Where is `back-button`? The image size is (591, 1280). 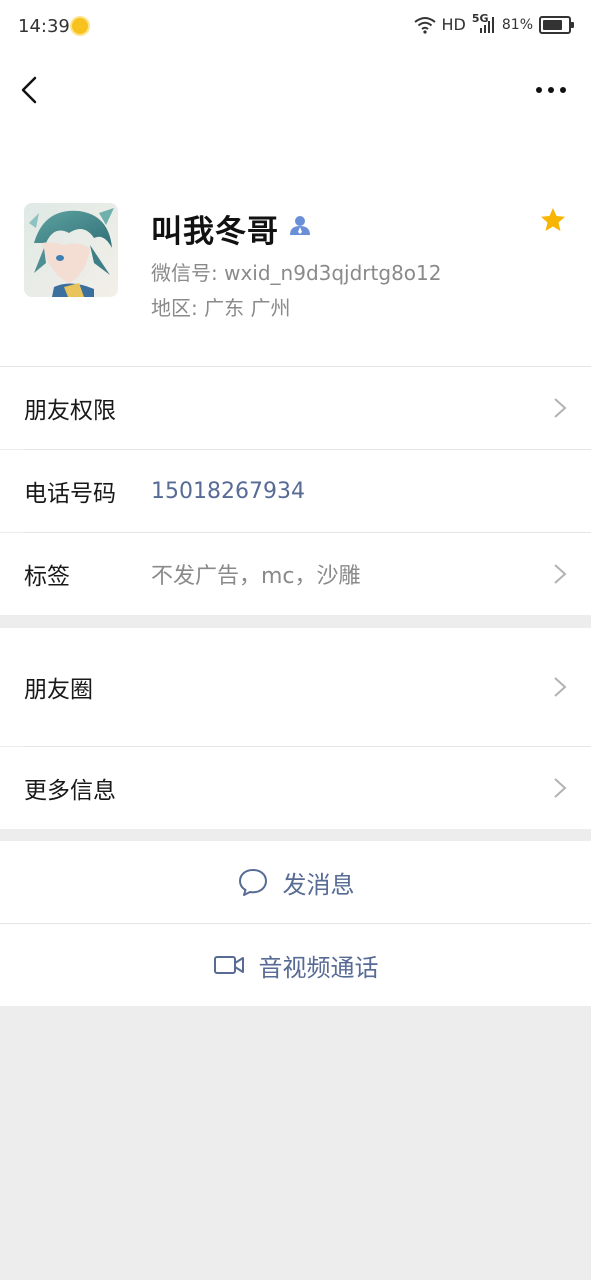 back-button is located at coordinates (32, 90).